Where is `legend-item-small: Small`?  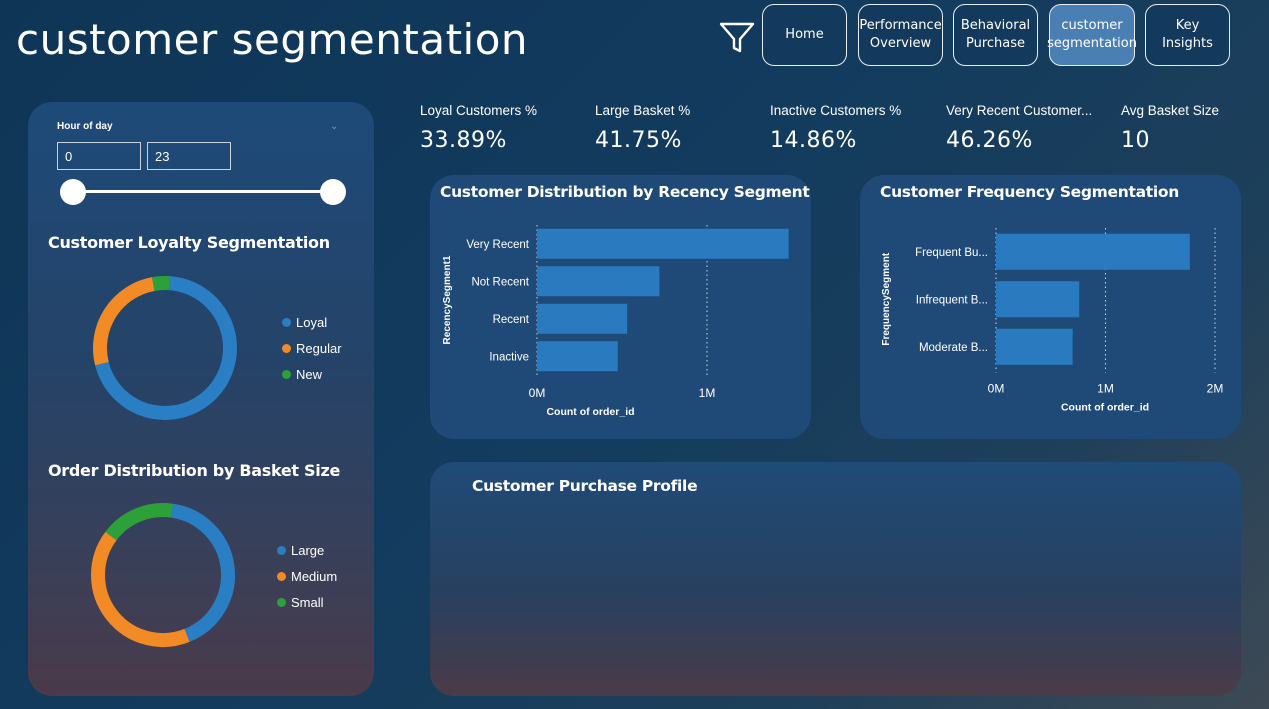
legend-item-small: Small is located at coordinates (300, 602).